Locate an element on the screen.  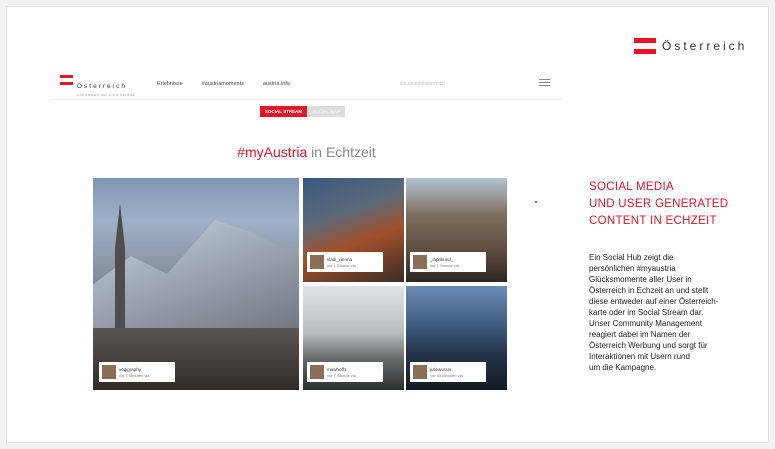
post-caption: vogigraphy vor 7 Minuten via is located at coordinates (137, 372).